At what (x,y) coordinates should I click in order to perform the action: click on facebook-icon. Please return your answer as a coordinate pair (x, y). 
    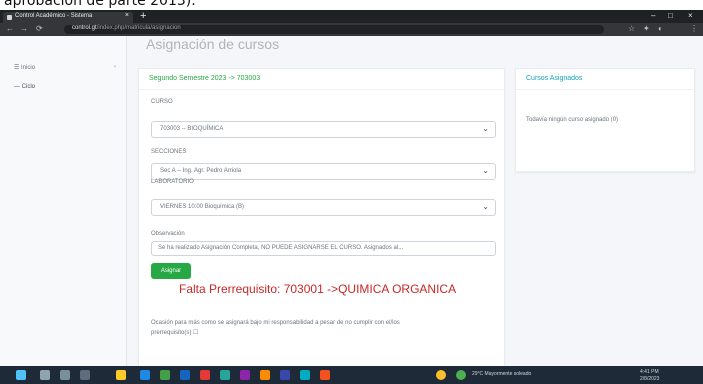
    Looking at the image, I should click on (285, 375).